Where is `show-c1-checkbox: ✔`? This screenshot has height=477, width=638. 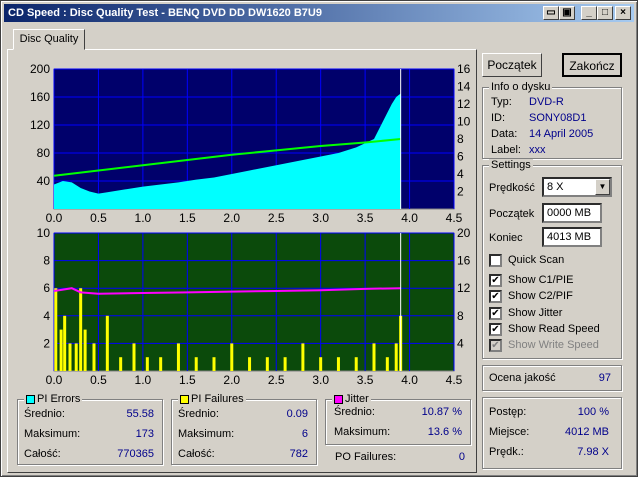
show-c1-checkbox: ✔ is located at coordinates (495, 280).